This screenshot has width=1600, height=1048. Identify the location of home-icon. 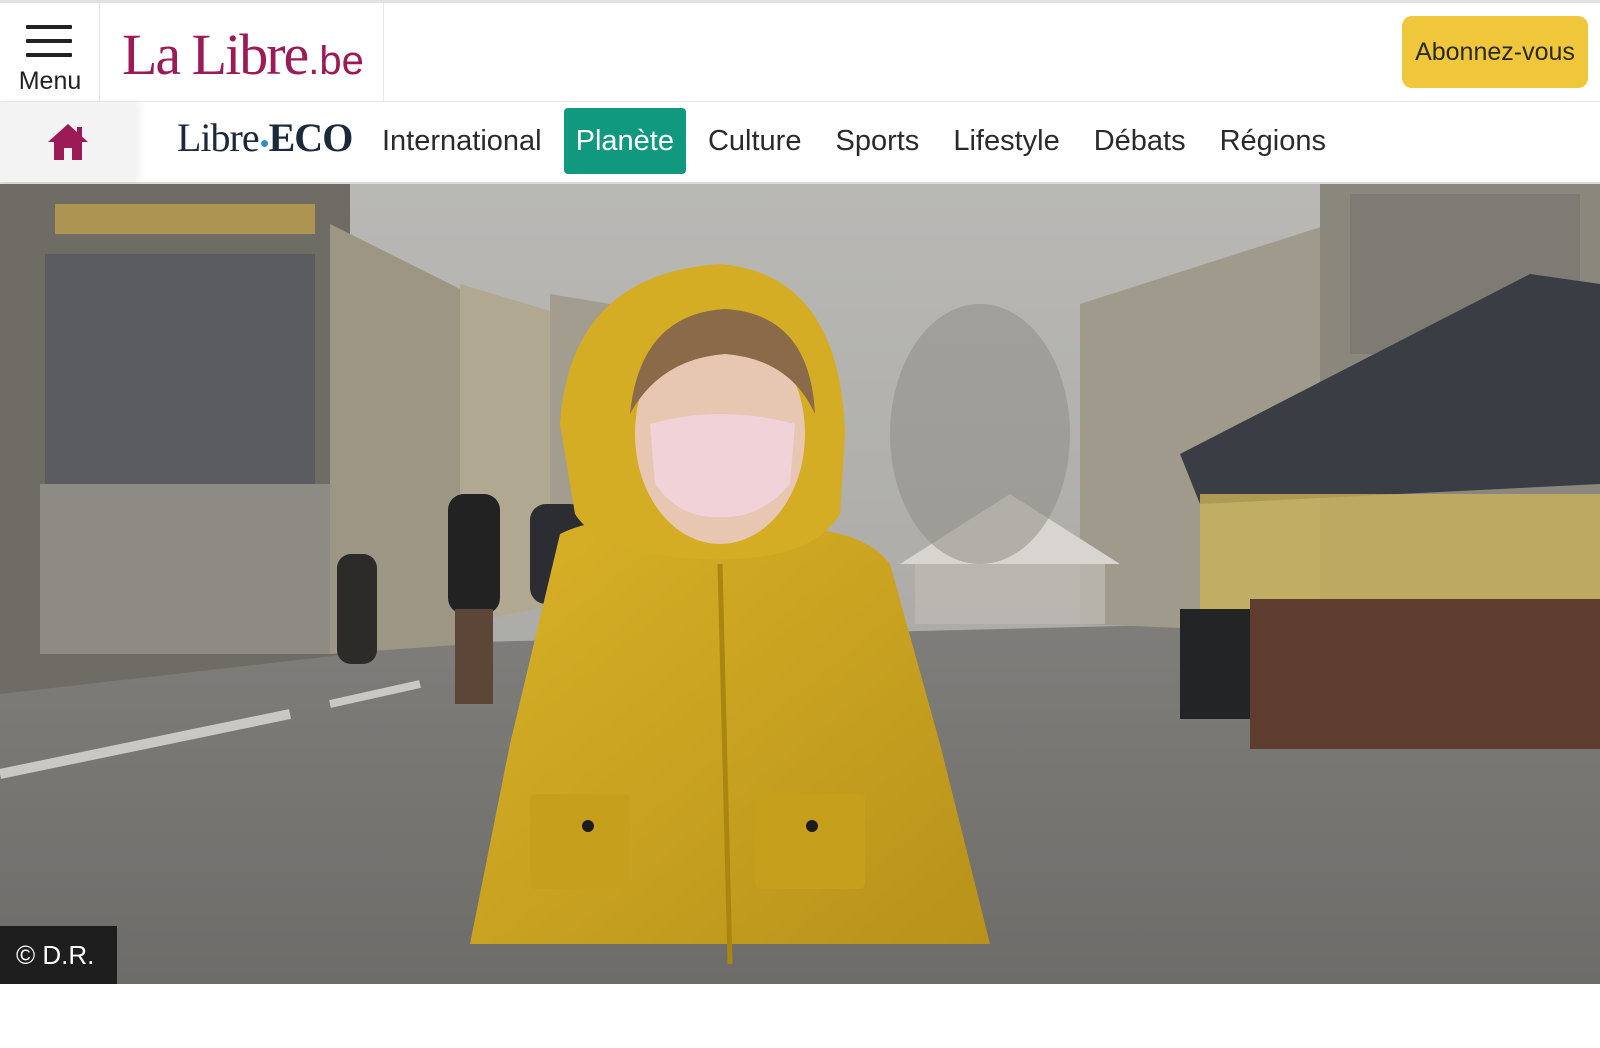
(68, 142).